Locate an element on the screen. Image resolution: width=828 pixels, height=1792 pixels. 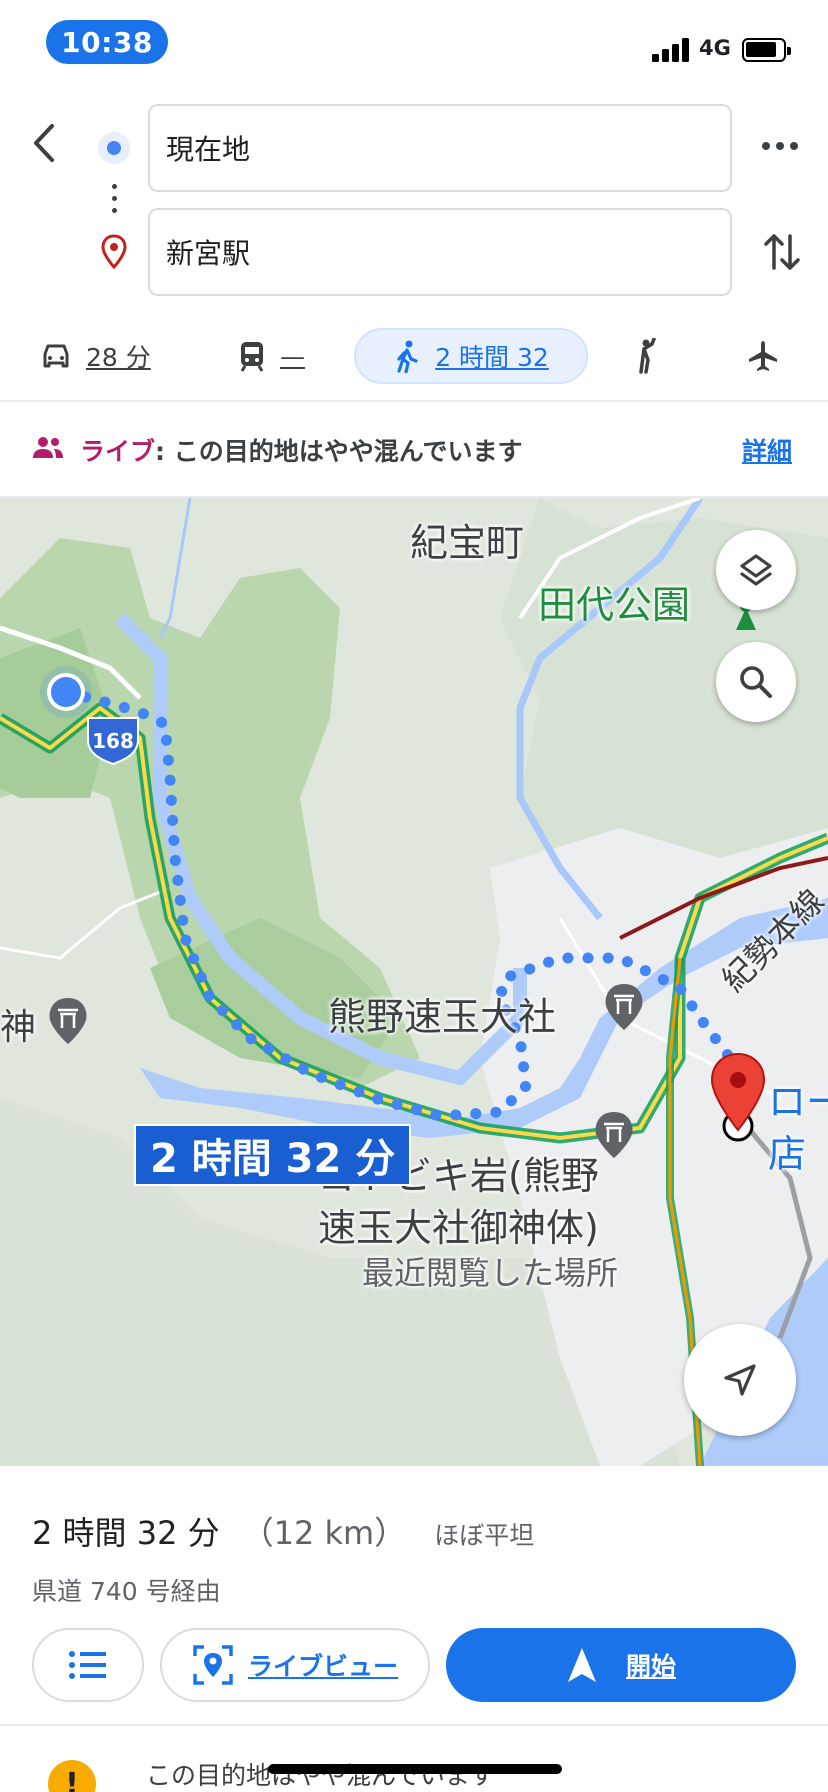
recenter-button is located at coordinates (740, 1380).